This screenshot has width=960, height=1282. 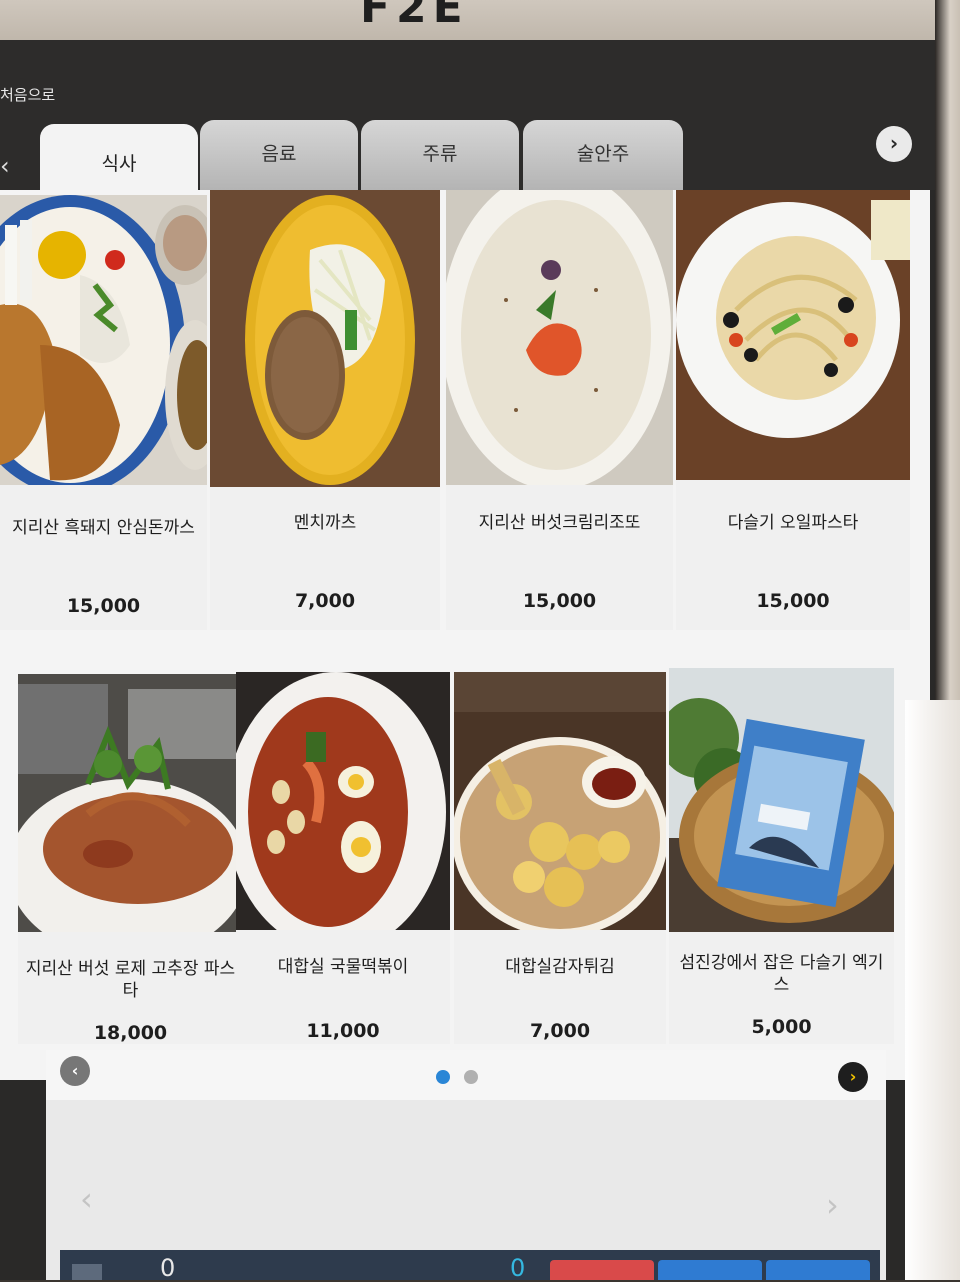 I want to click on cart-prev-icon: ‹, so click(x=86, y=1199).